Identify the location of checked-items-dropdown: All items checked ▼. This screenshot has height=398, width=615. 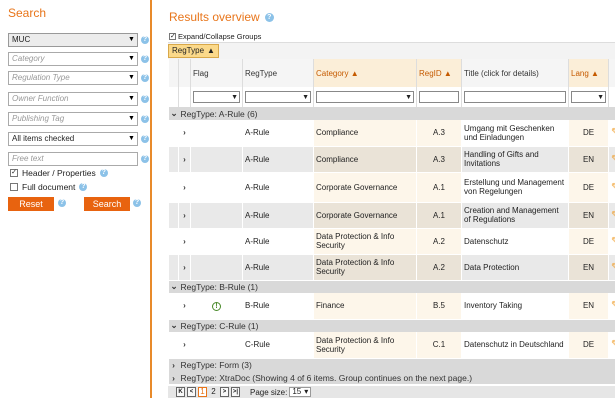
(73, 139).